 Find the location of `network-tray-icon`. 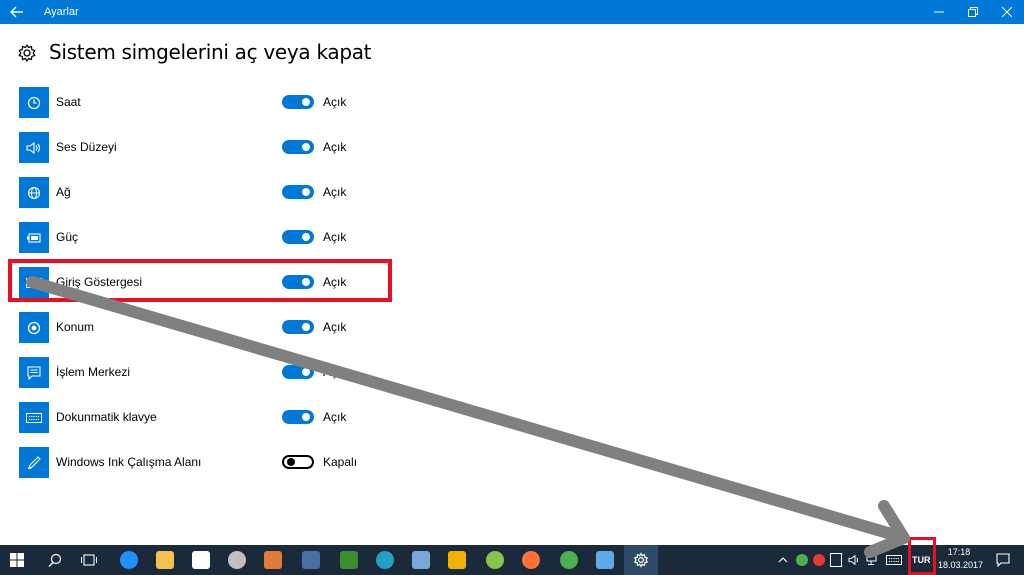

network-tray-icon is located at coordinates (873, 560).